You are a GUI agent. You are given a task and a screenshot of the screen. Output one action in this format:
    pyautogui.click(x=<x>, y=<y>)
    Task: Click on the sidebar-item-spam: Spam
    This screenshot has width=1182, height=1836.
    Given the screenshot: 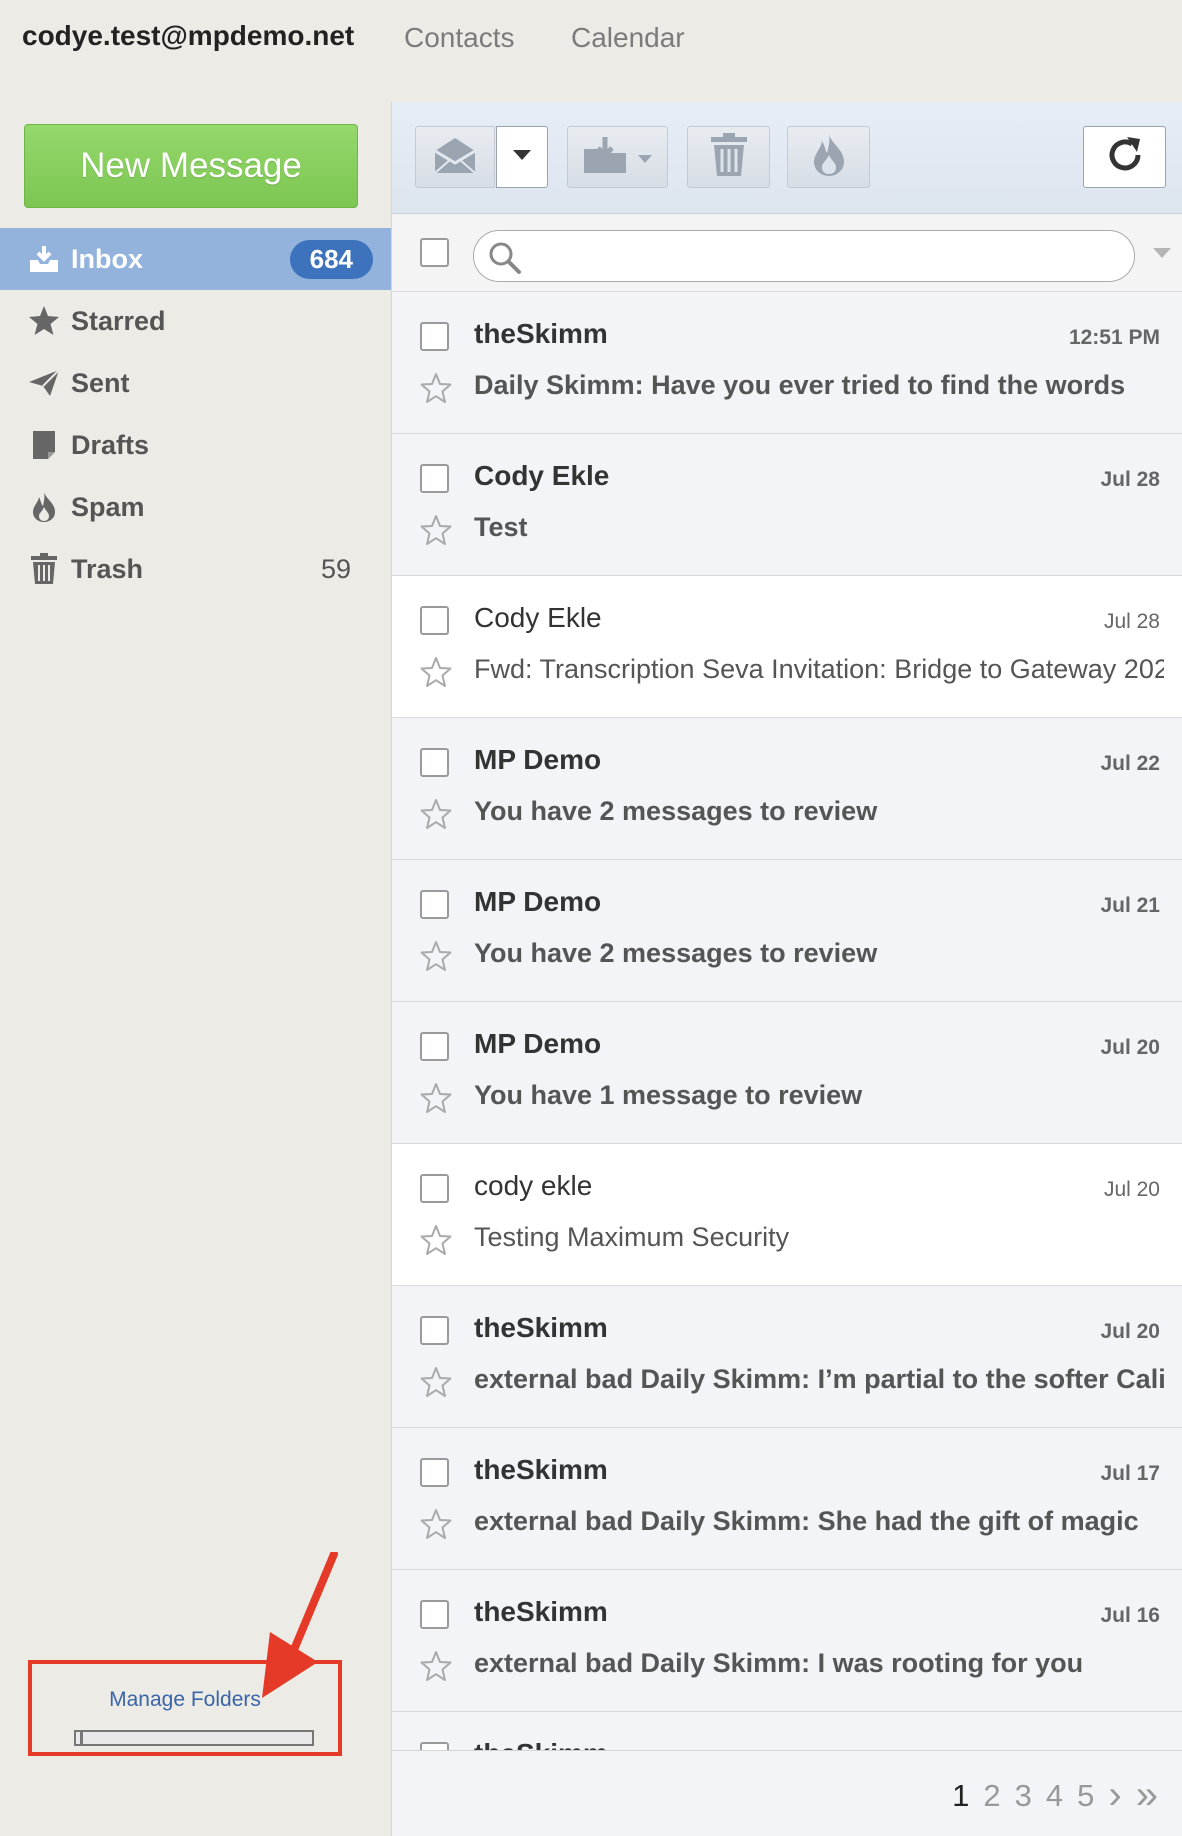 What is the action you would take?
    pyautogui.click(x=195, y=507)
    